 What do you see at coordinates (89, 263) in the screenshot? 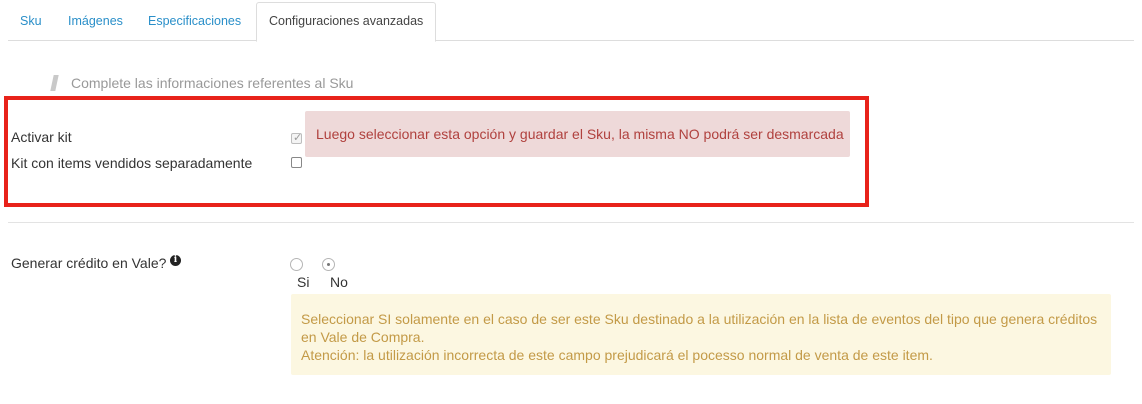
I see `generar-credito-label: Generar crédito en Vale?` at bounding box center [89, 263].